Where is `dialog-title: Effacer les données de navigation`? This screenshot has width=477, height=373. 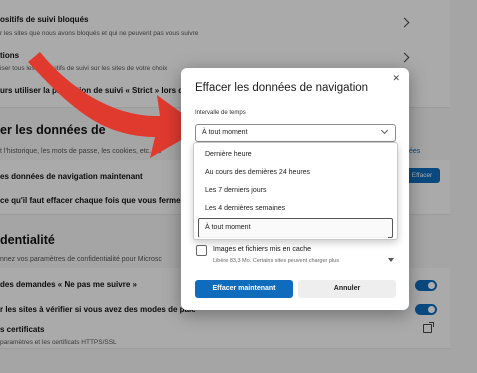 dialog-title: Effacer les données de navigation is located at coordinates (282, 88).